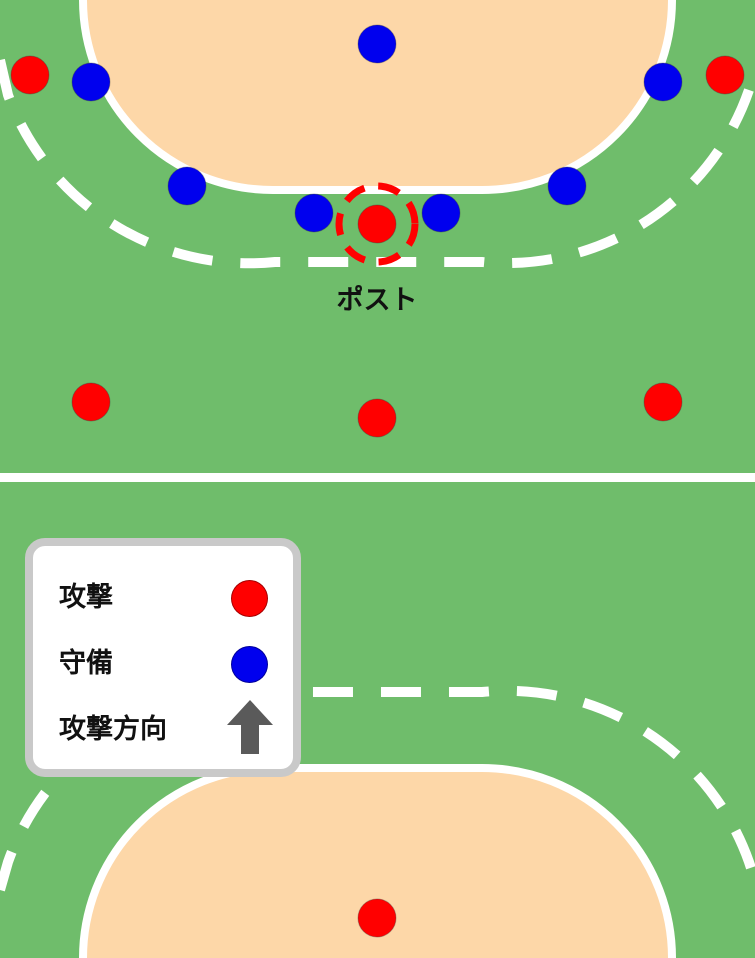 The width and height of the screenshot is (755, 958). I want to click on legend-row-direction: 攻撃方向, so click(169, 727).